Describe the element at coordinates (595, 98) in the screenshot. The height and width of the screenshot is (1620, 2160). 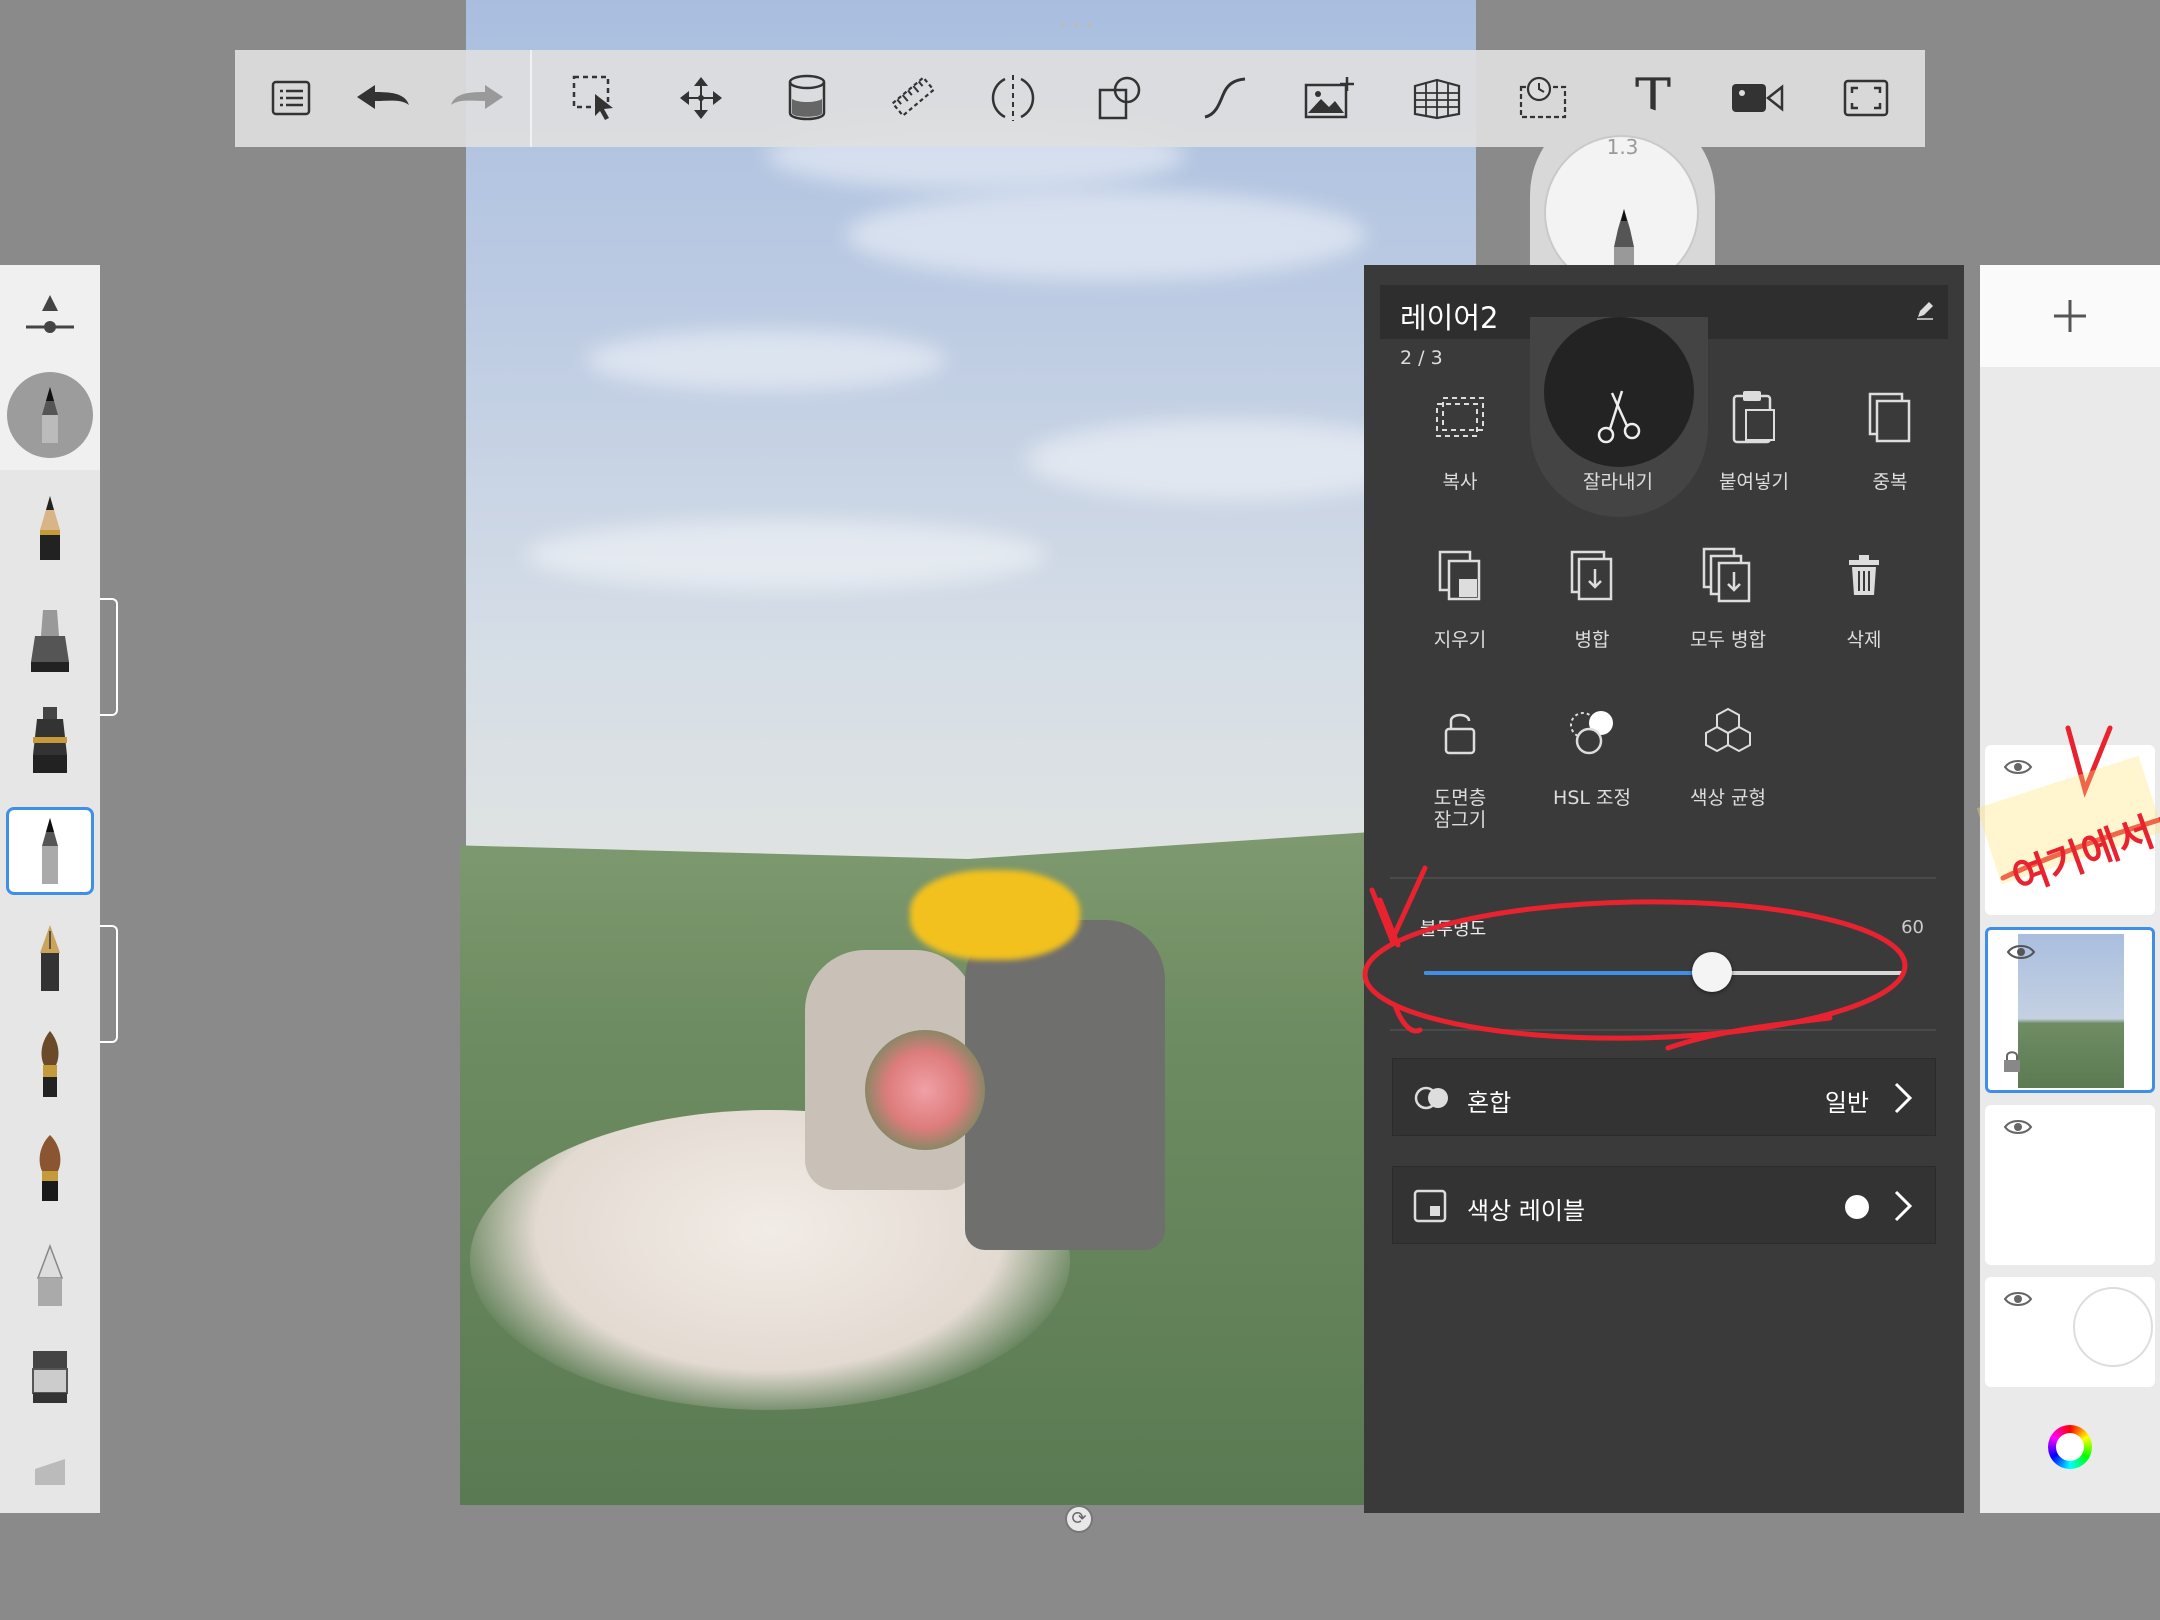
I see `selection-icon` at that location.